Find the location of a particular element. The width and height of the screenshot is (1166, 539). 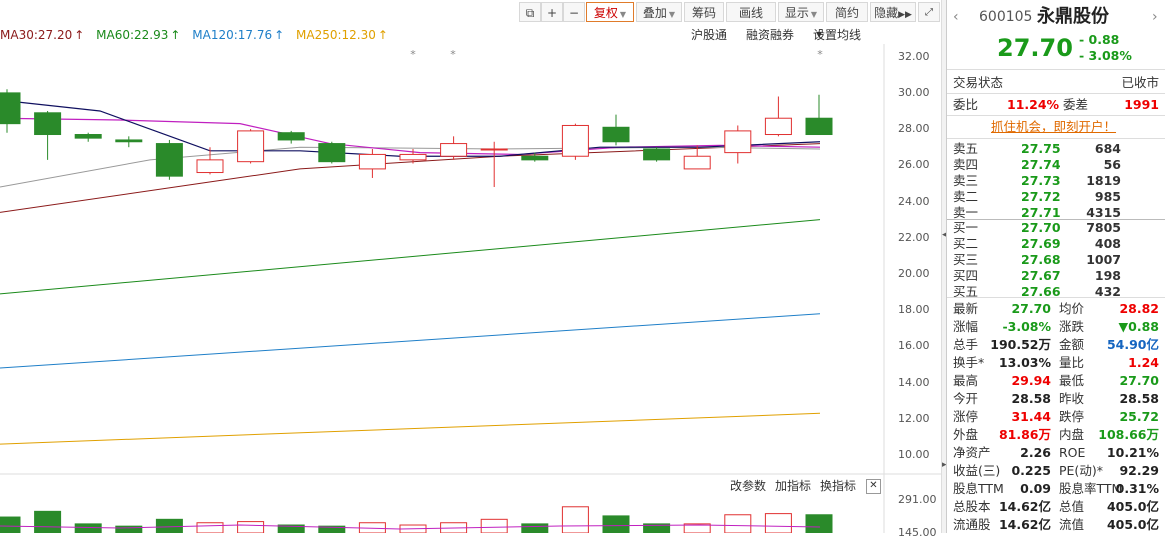

chips-button: 筹码 is located at coordinates (704, 12).